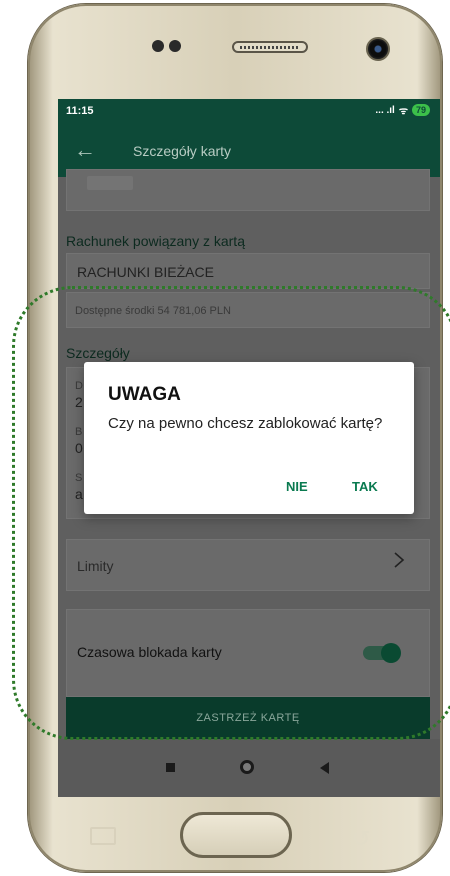 The height and width of the screenshot is (876, 450). Describe the element at coordinates (420, 110) in the screenshot. I see `battery-icon: 79` at that location.